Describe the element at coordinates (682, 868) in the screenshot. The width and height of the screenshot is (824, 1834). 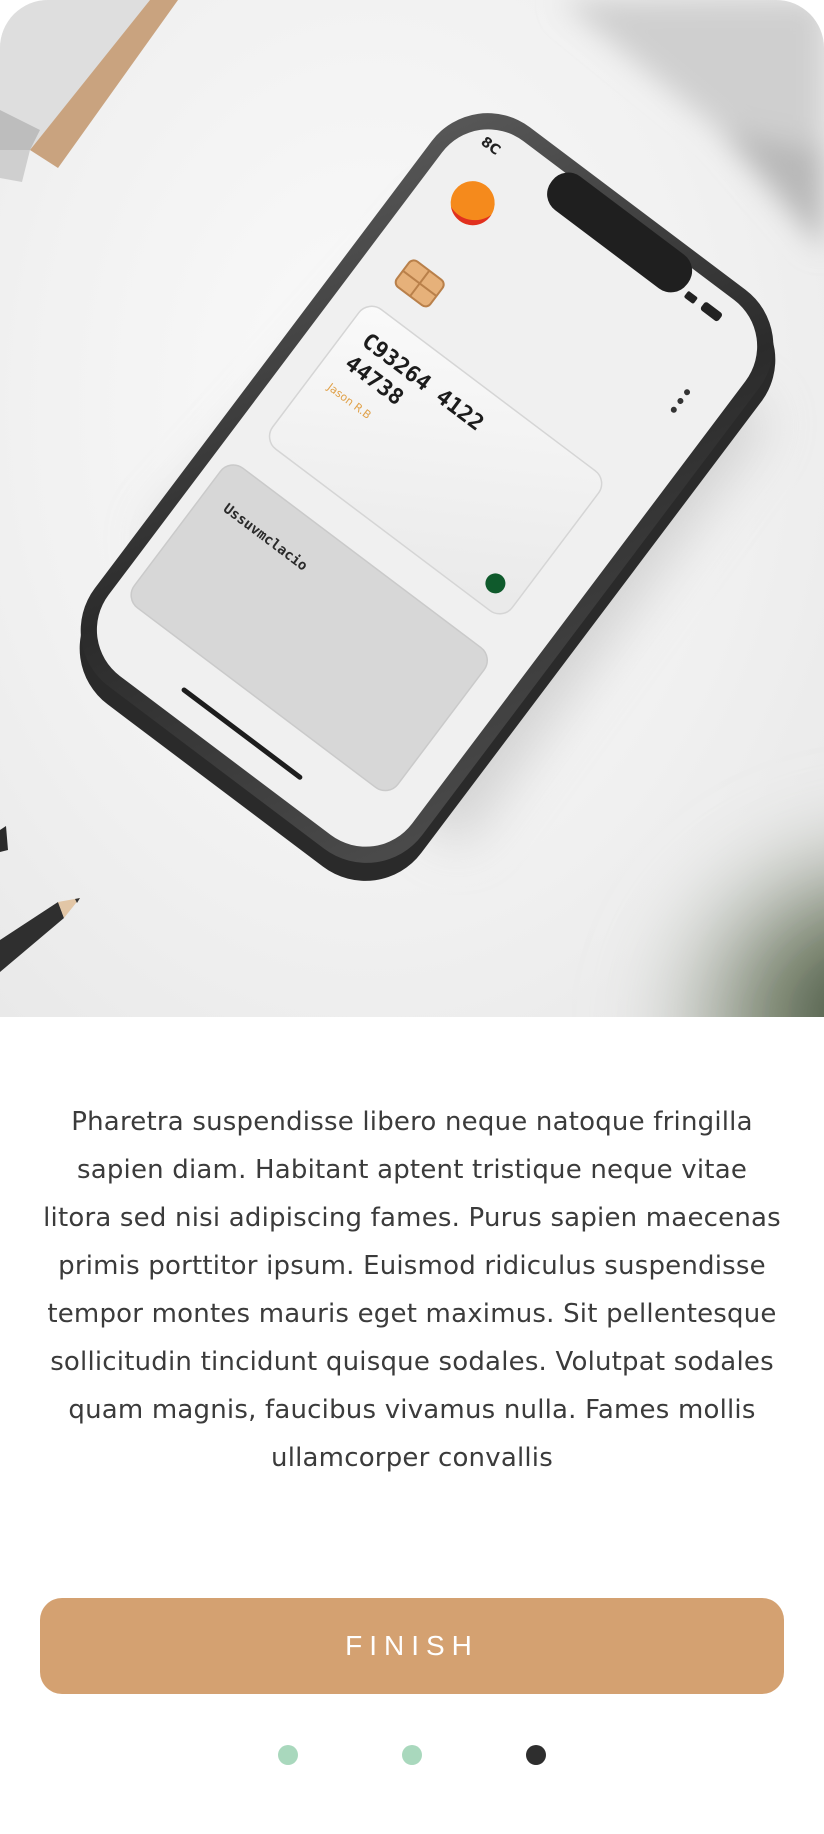
I see `plant-blur` at that location.